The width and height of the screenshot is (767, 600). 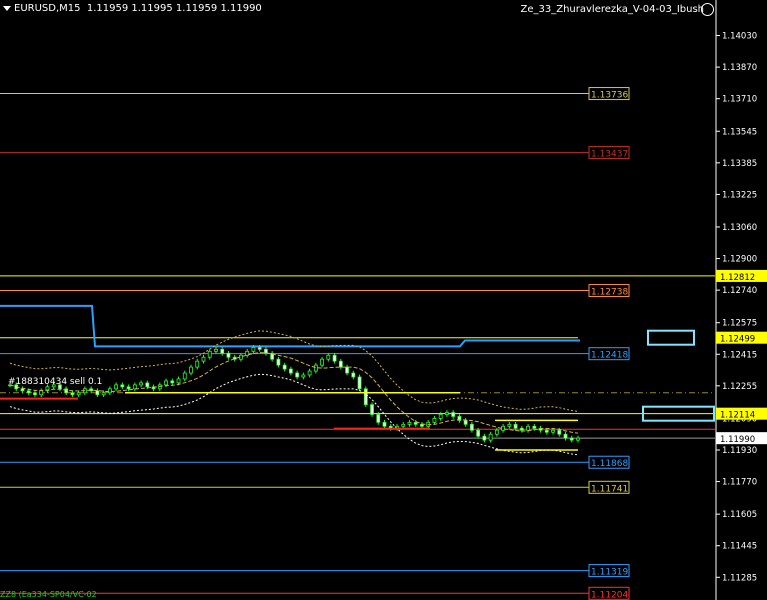 What do you see at coordinates (739, 260) in the screenshot?
I see `y-tick-label: 1.12900` at bounding box center [739, 260].